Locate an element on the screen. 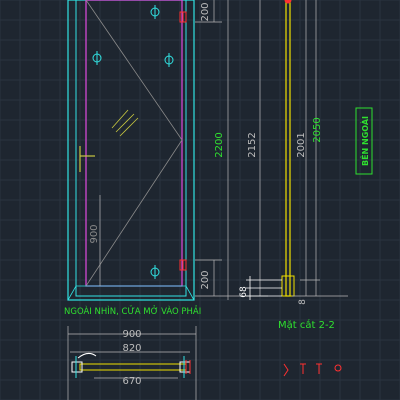 The height and width of the screenshot is (400, 400). section-base-detail is located at coordinates (264, 288).